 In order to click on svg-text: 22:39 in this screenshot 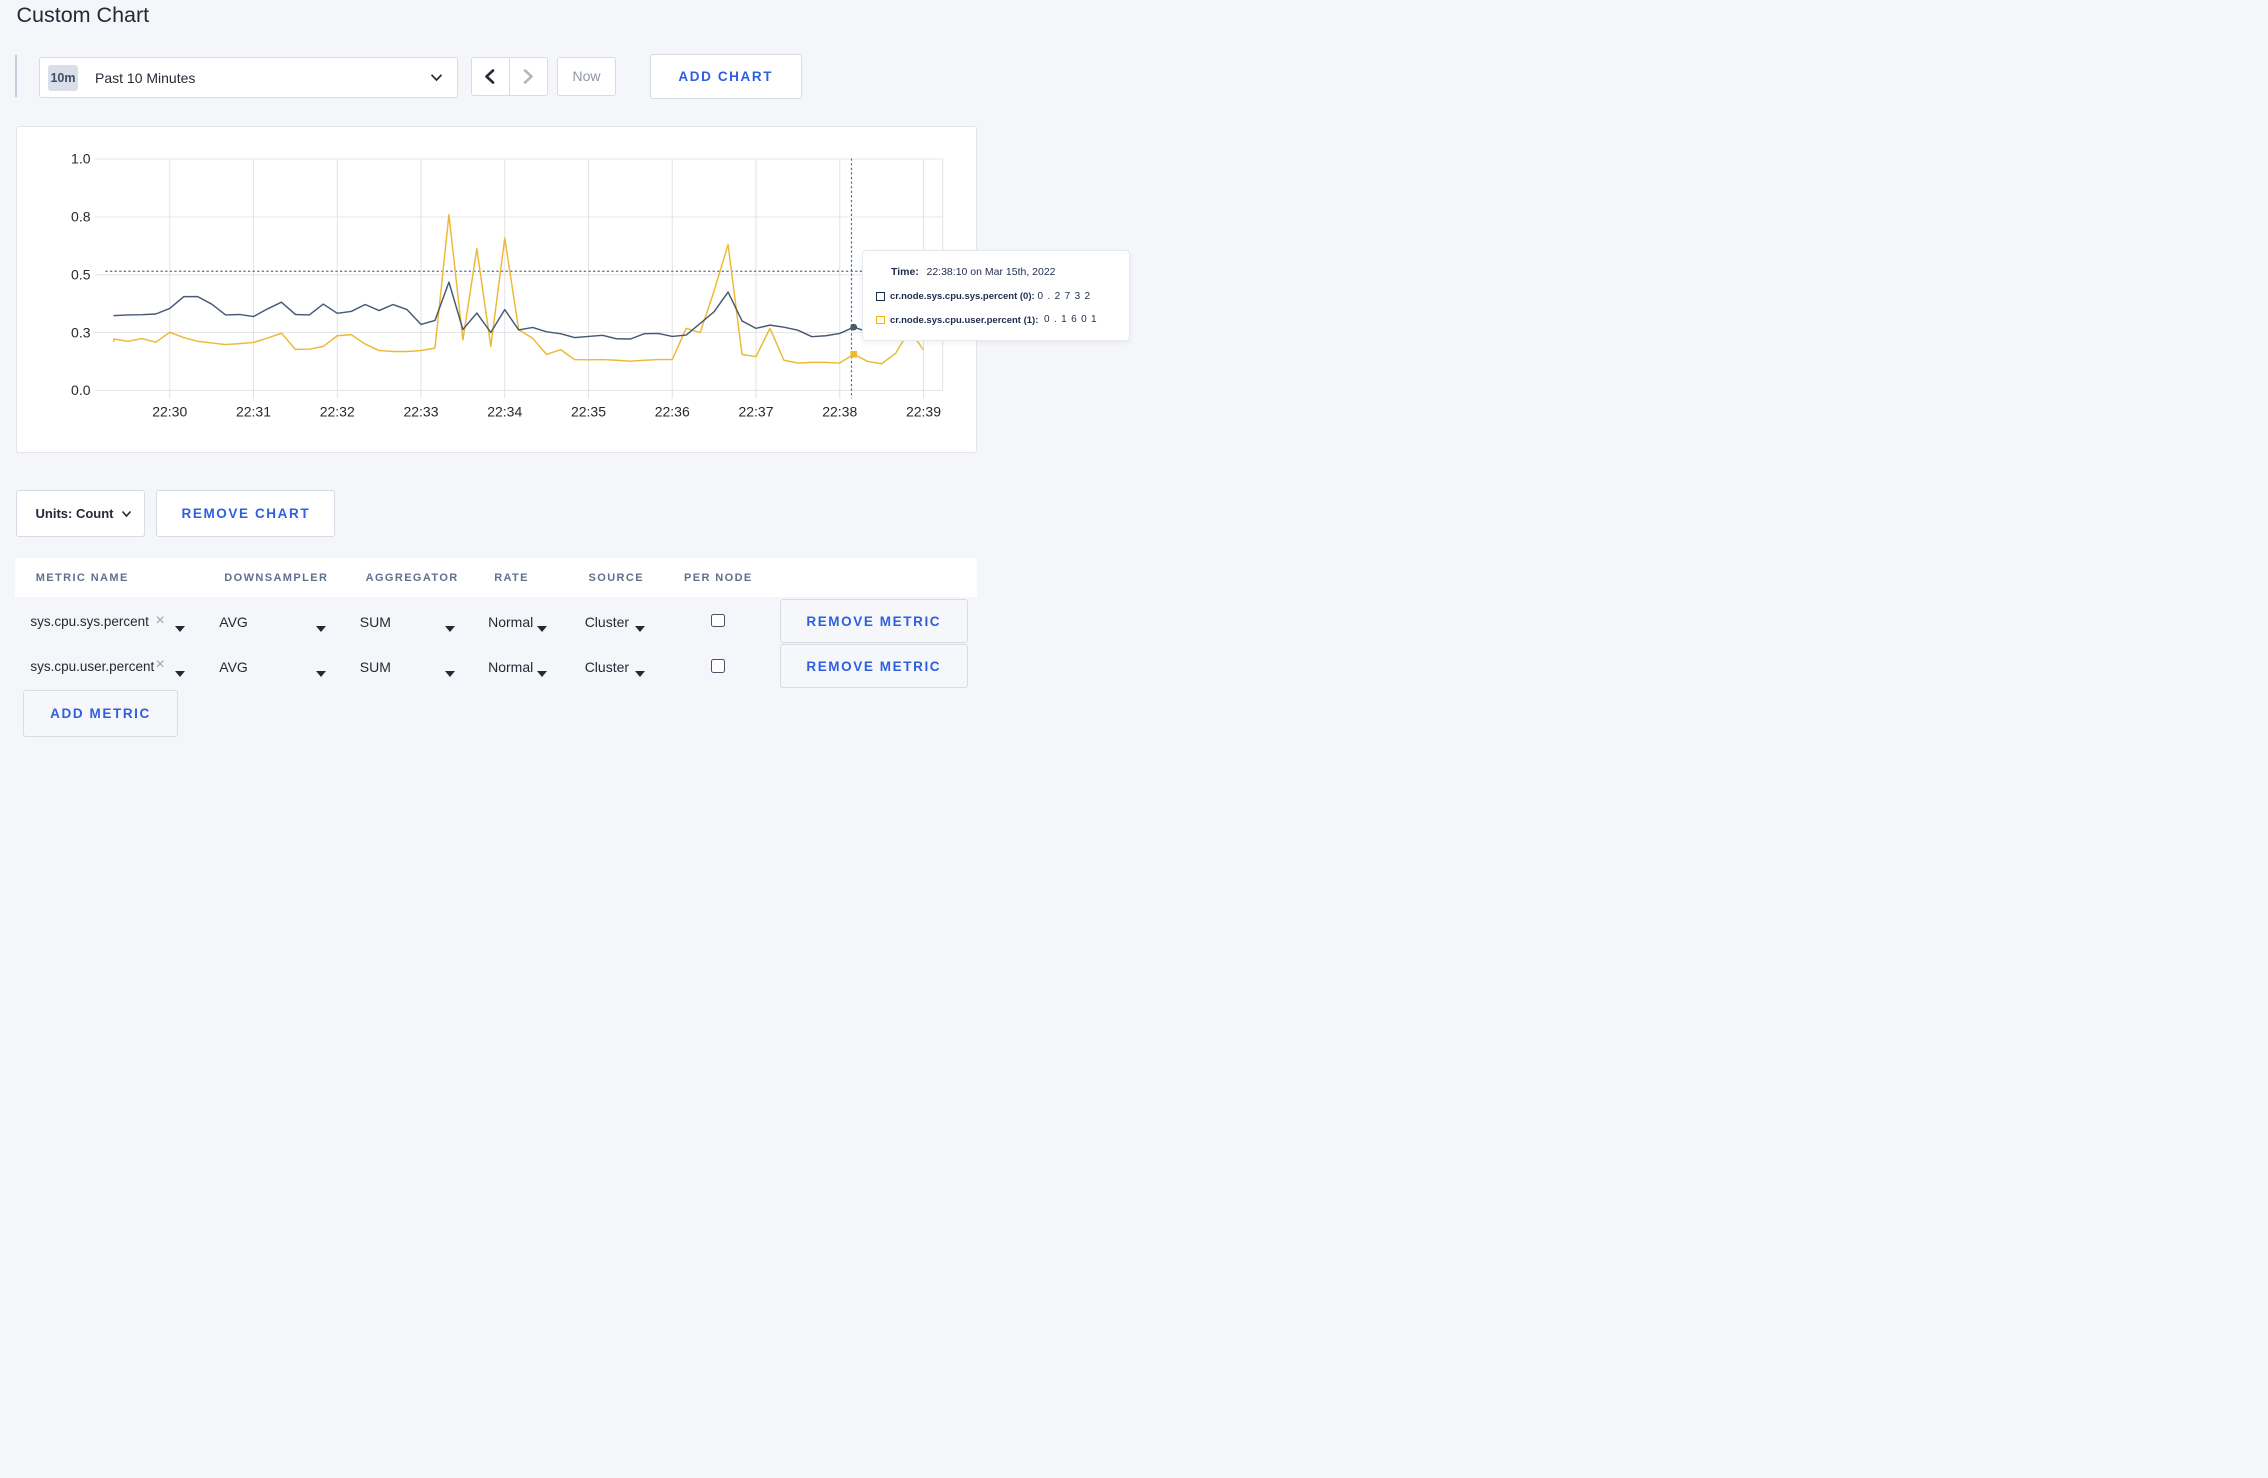, I will do `click(923, 411)`.